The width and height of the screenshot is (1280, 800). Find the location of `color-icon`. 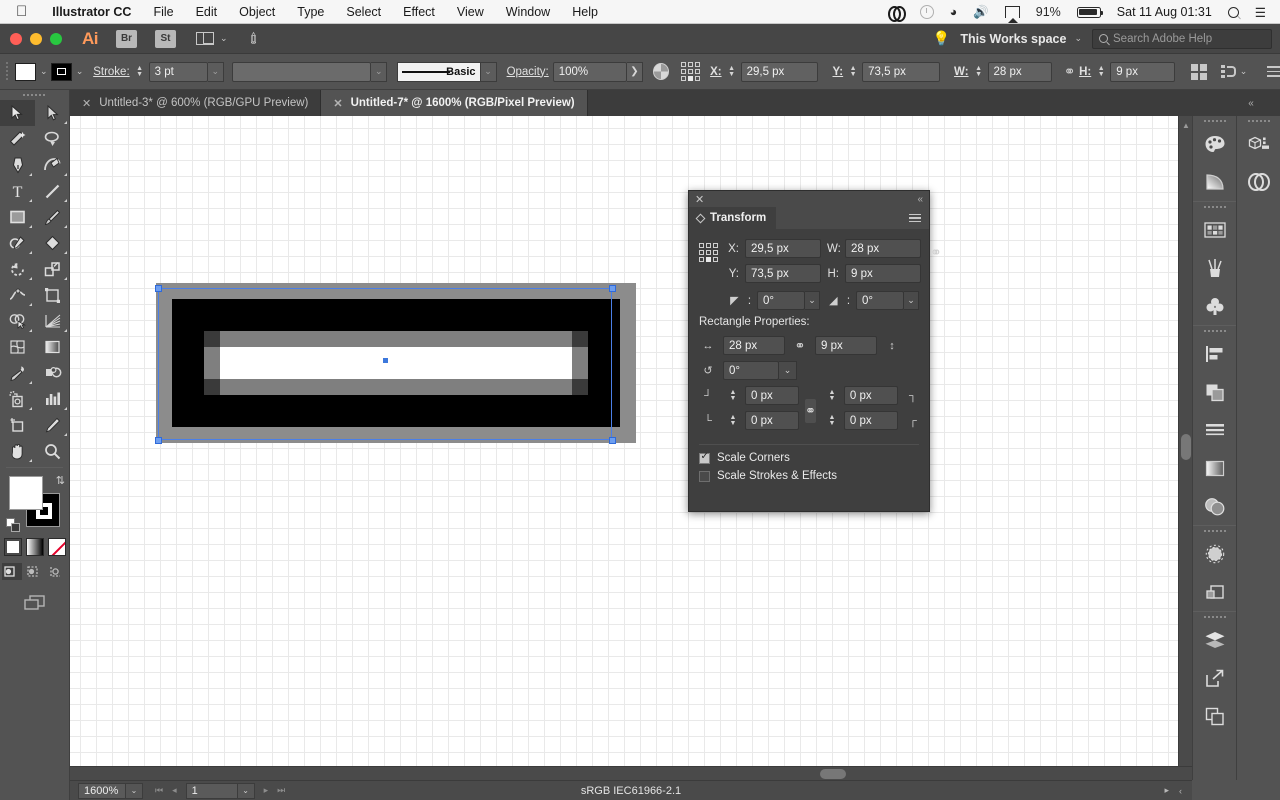

color-icon is located at coordinates (12, 547).